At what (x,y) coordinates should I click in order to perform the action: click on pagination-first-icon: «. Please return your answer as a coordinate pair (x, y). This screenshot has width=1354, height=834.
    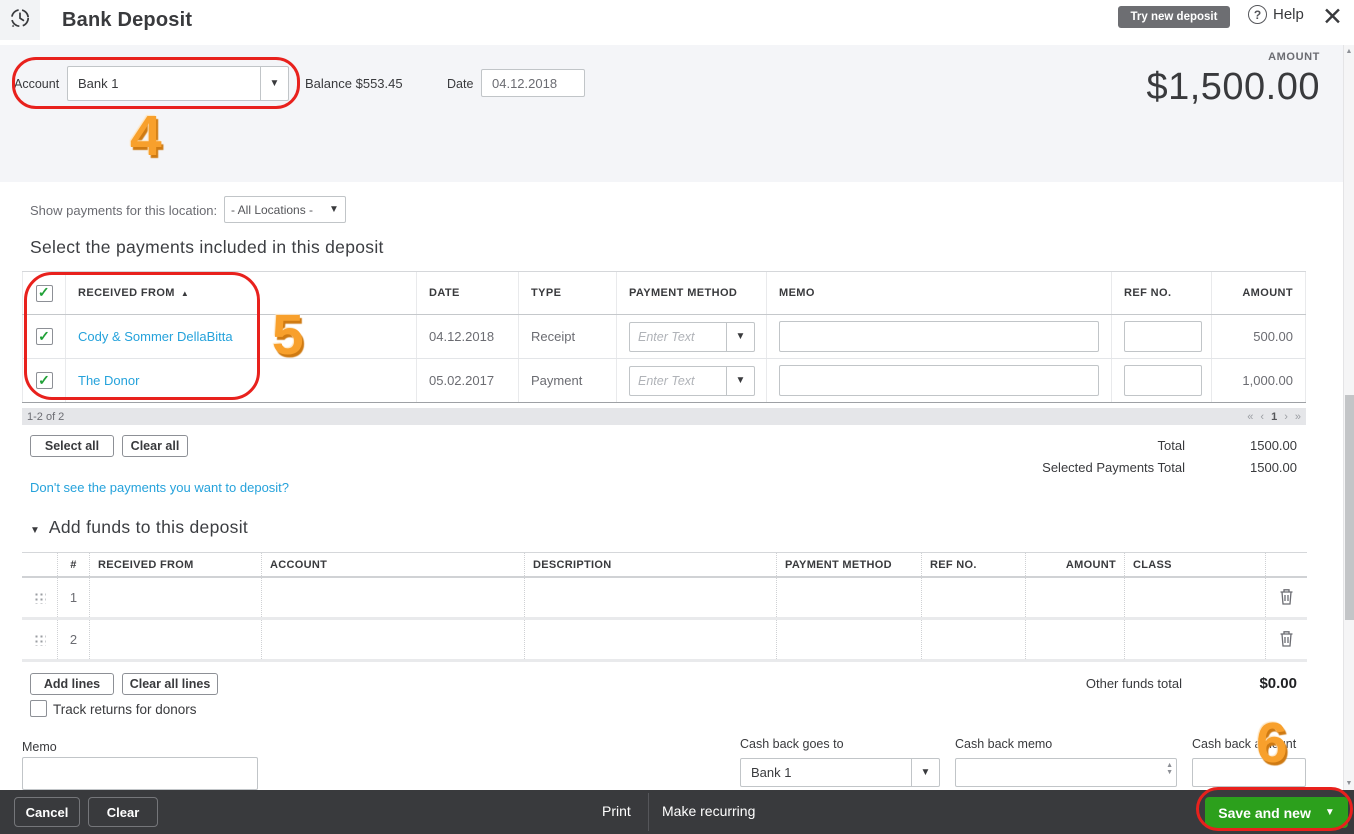
    Looking at the image, I should click on (1250, 417).